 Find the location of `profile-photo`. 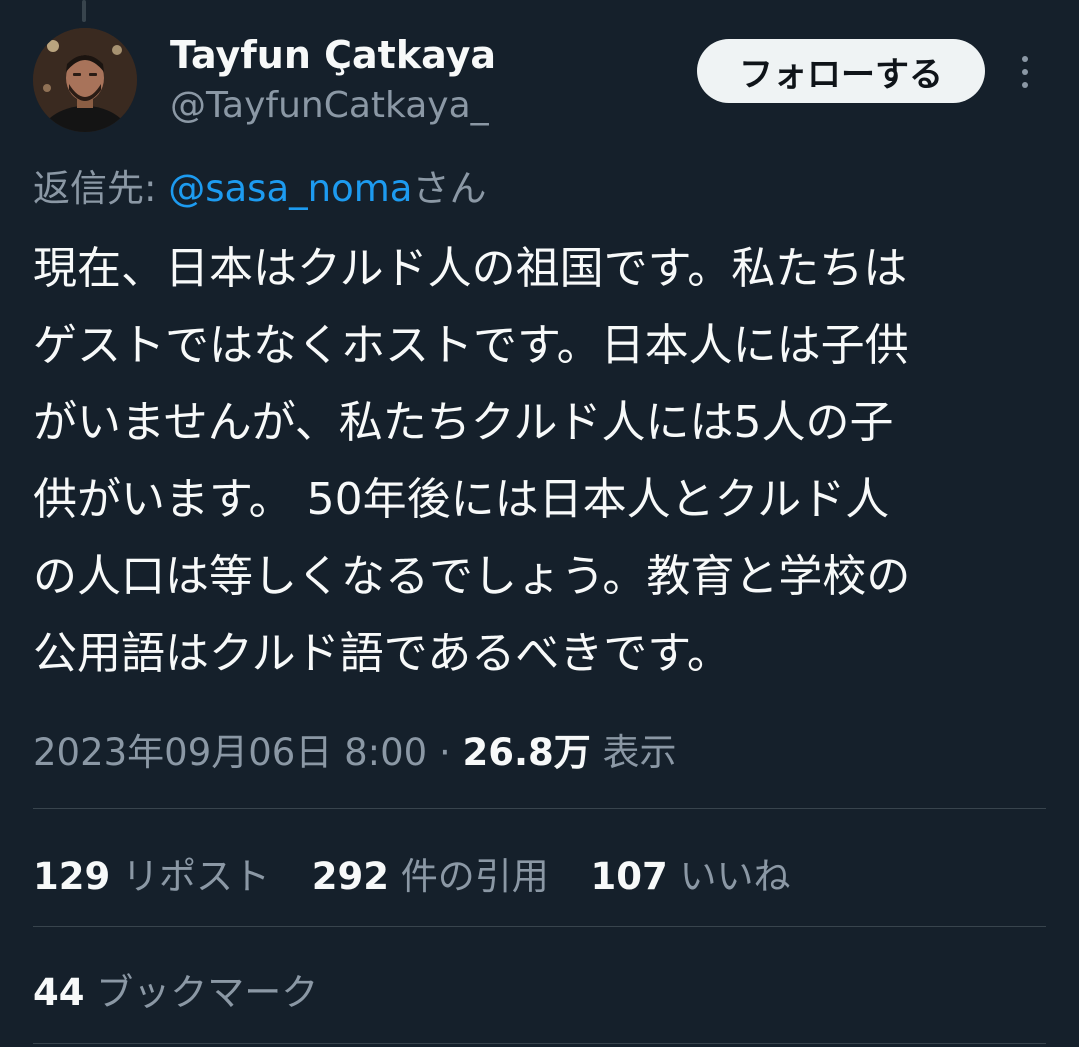

profile-photo is located at coordinates (85, 80).